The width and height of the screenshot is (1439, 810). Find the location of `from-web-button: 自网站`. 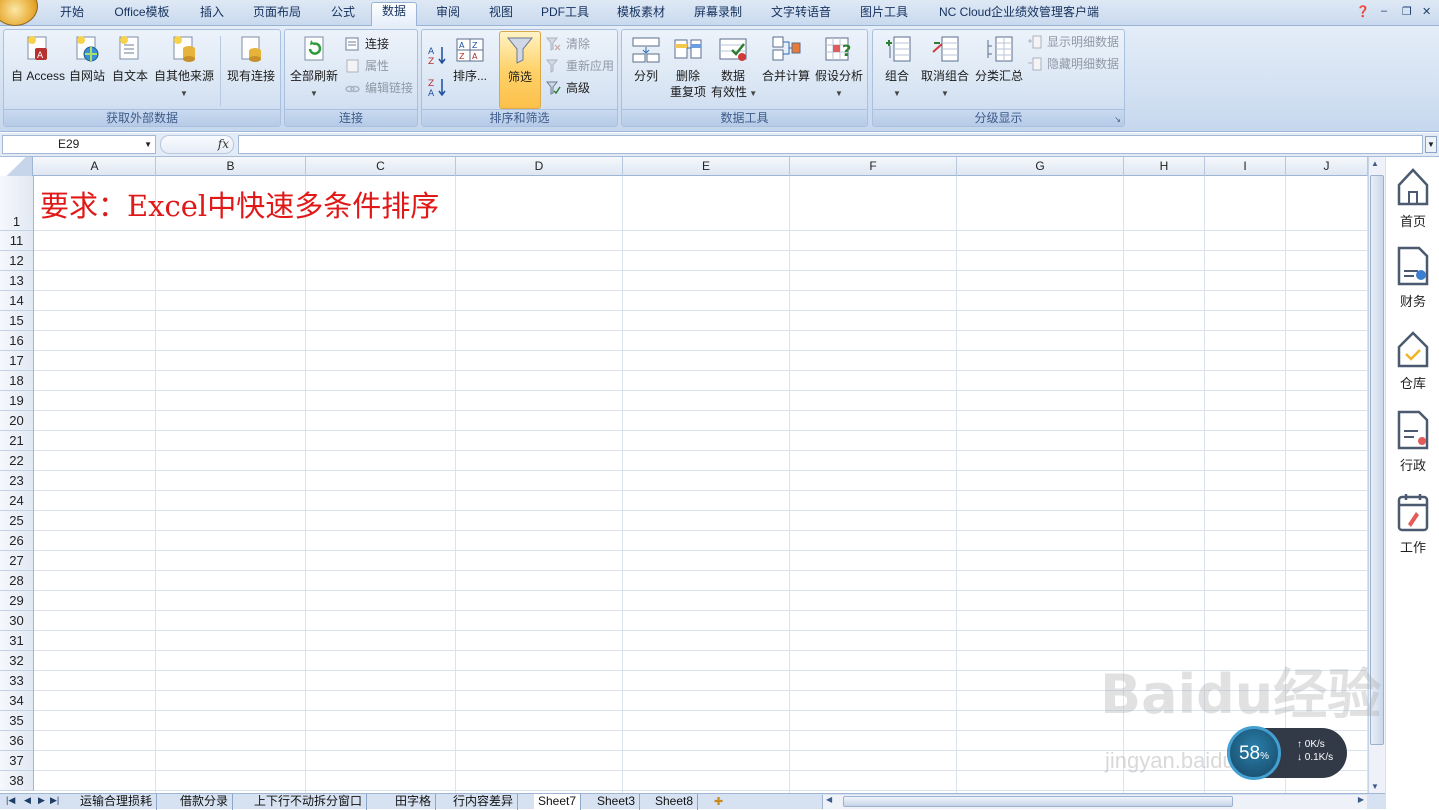

from-web-button: 自网站 is located at coordinates (87, 59).